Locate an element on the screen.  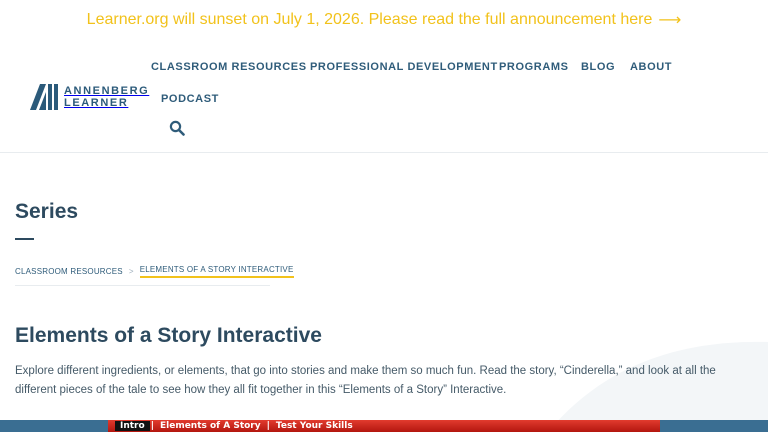
nav-blog: BLOG is located at coordinates (598, 67).